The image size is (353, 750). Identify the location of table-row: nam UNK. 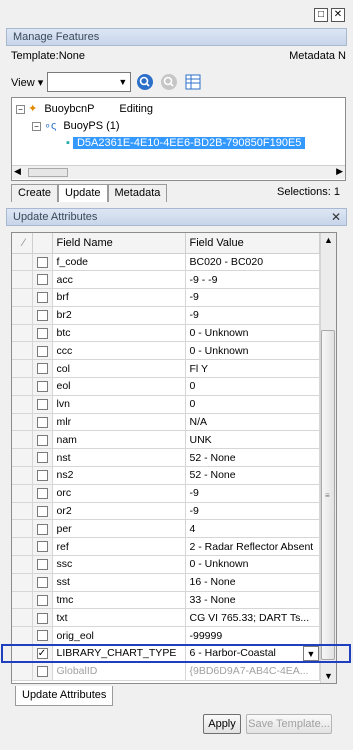
(166, 440).